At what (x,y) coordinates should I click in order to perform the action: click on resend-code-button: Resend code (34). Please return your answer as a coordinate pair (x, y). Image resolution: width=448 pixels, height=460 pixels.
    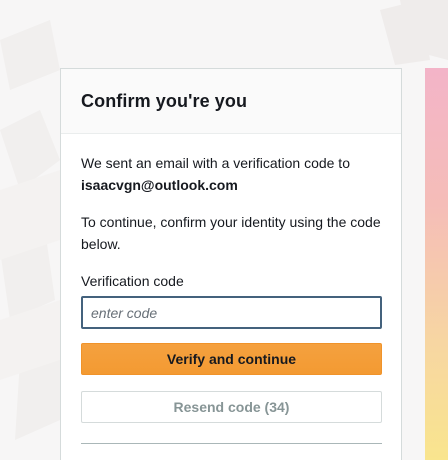
    Looking at the image, I should click on (231, 407).